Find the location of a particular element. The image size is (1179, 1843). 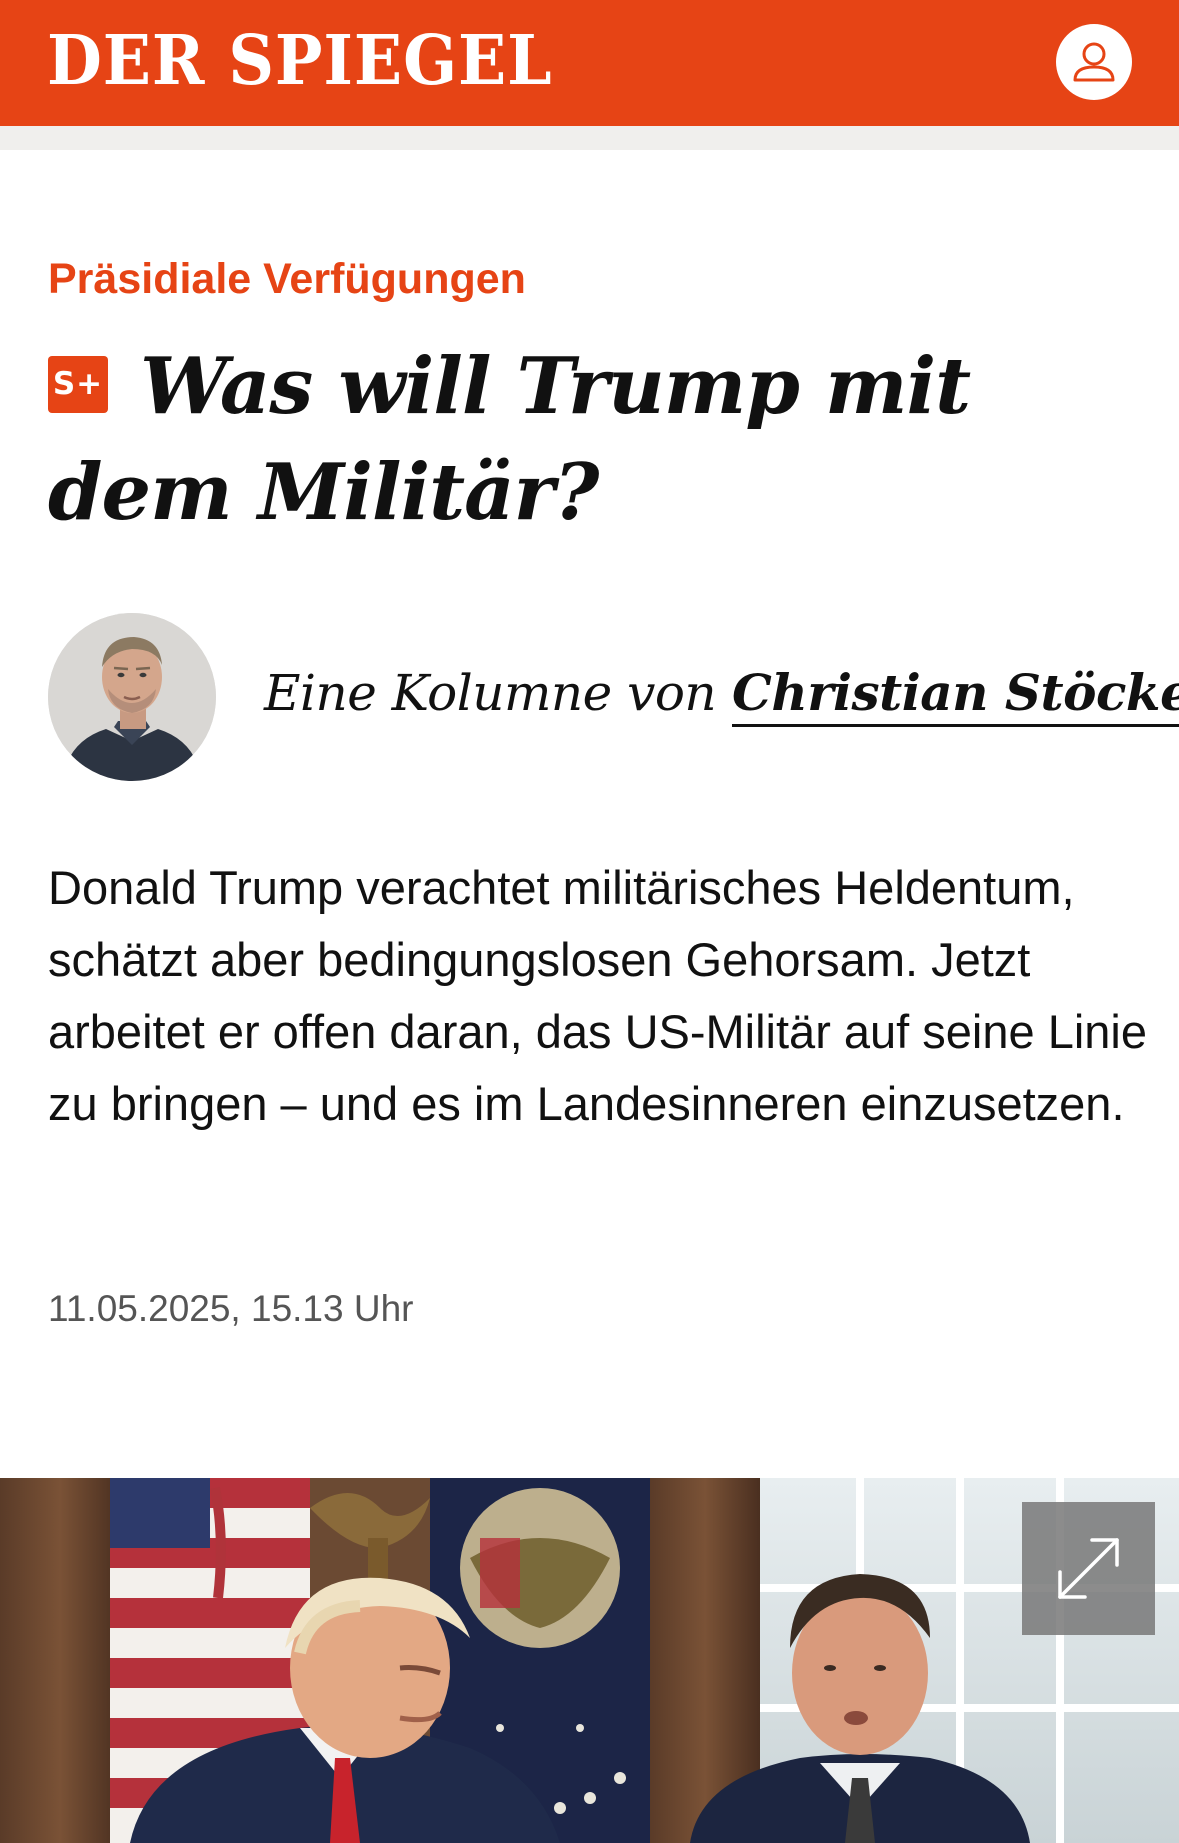

author-link: Christian Stöcker is located at coordinates (955, 695).